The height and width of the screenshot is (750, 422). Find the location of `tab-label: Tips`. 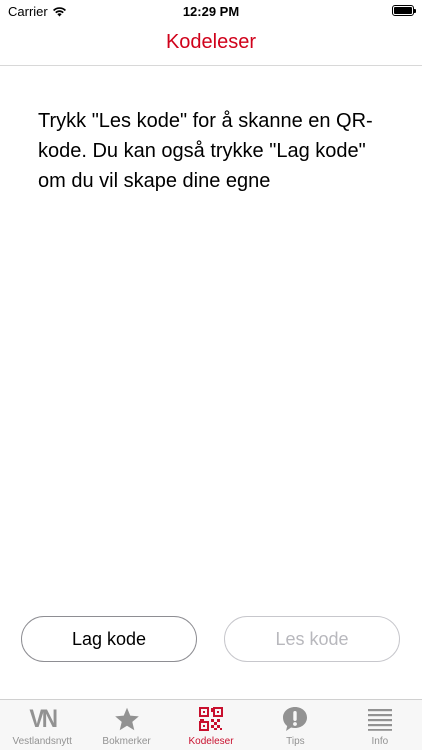

tab-label: Tips is located at coordinates (295, 741).